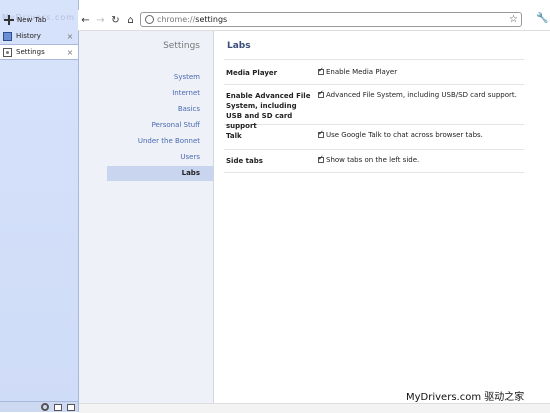 The image size is (550, 413). I want to click on sidebar-item-system: System, so click(187, 77).